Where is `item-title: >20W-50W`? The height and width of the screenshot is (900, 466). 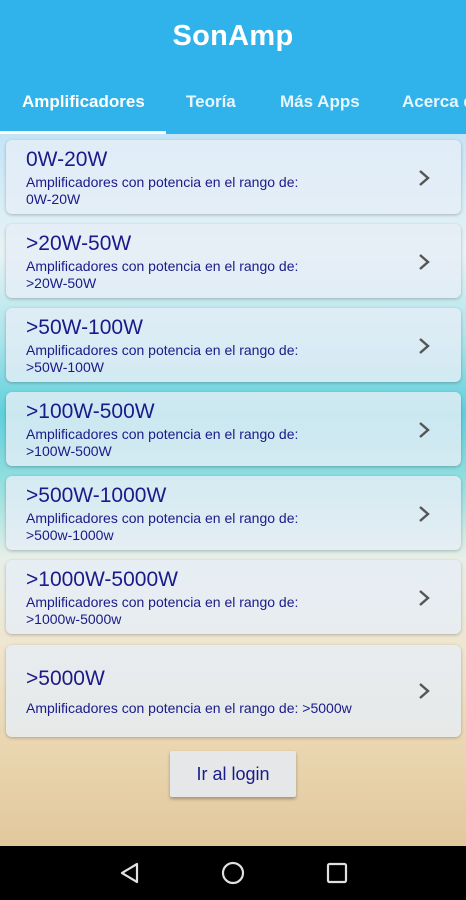 item-title: >20W-50W is located at coordinates (79, 243).